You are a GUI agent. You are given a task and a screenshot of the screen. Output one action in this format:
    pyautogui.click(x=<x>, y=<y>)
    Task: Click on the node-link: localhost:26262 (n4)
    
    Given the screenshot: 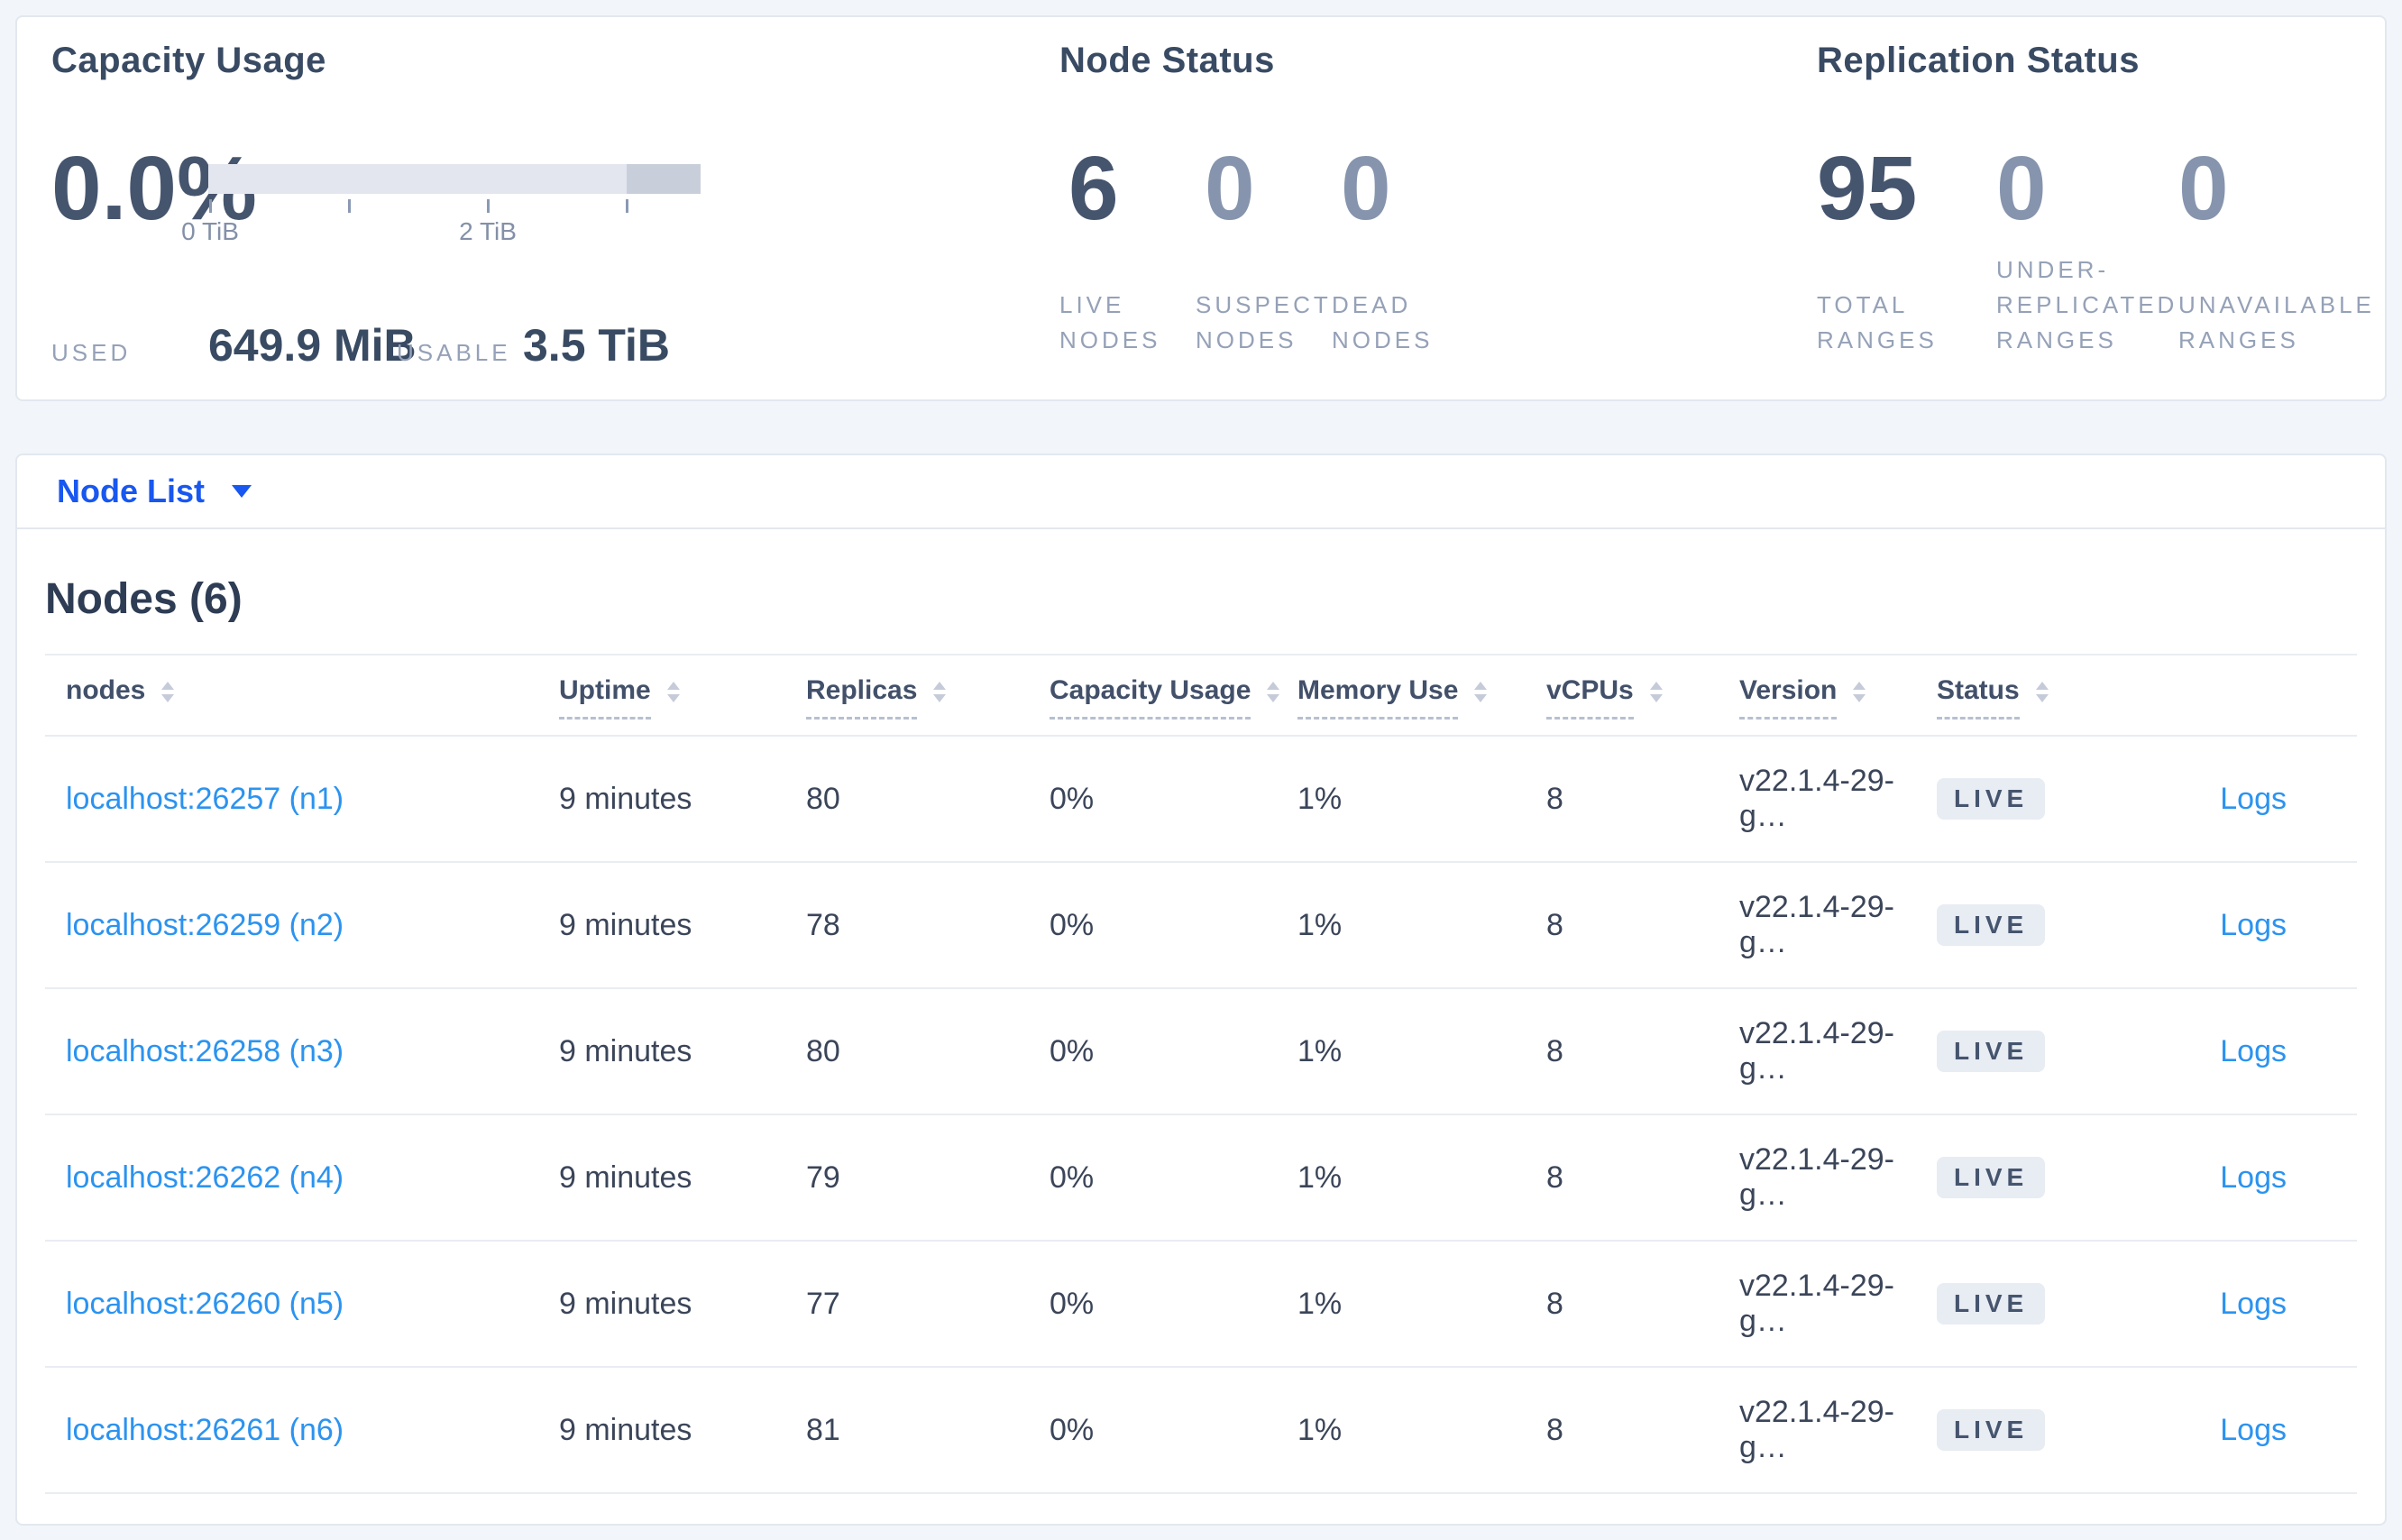 What is the action you would take?
    pyautogui.click(x=205, y=1177)
    